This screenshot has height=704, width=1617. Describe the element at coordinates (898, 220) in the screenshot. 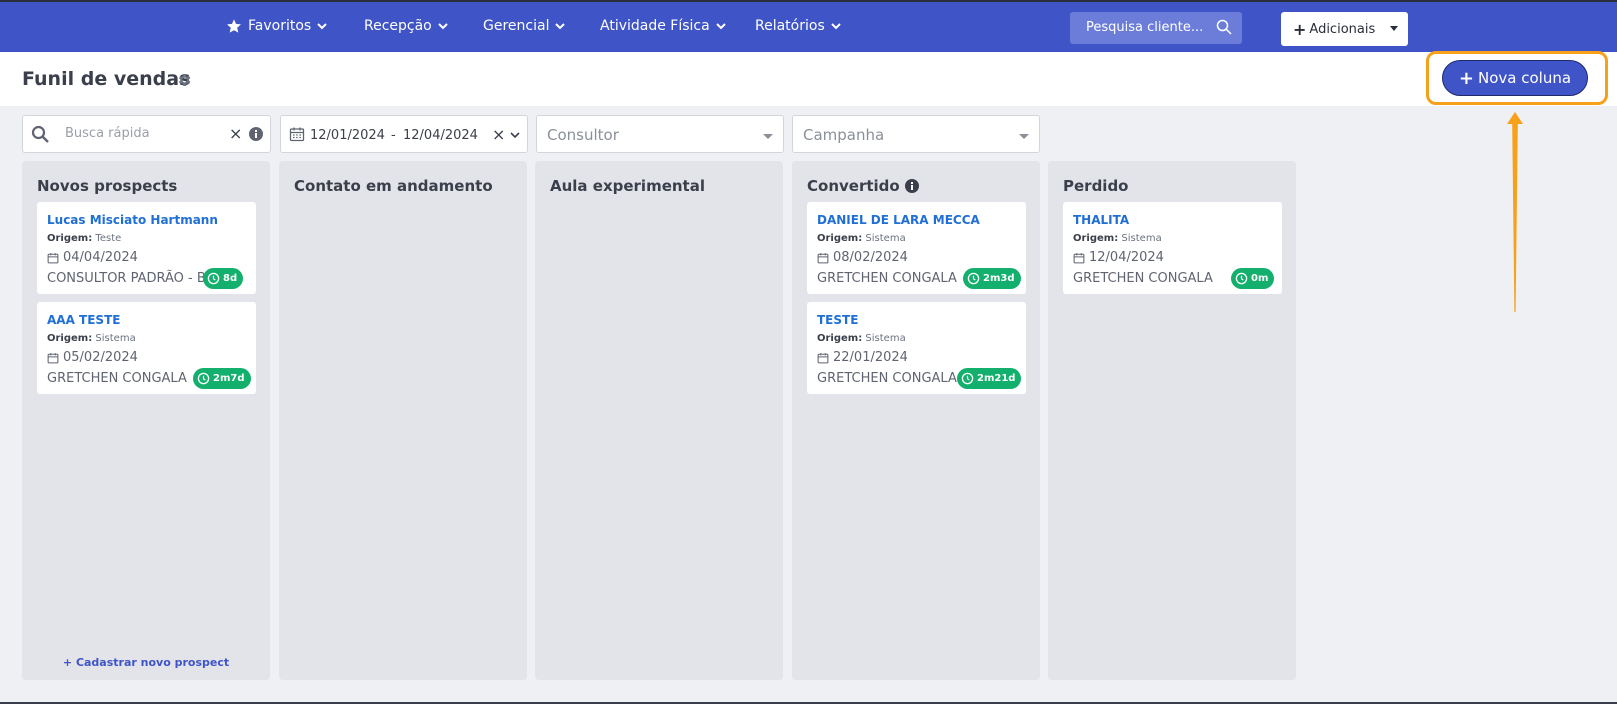

I see `prospect-name: DANIEL DE LARA MECCA` at that location.